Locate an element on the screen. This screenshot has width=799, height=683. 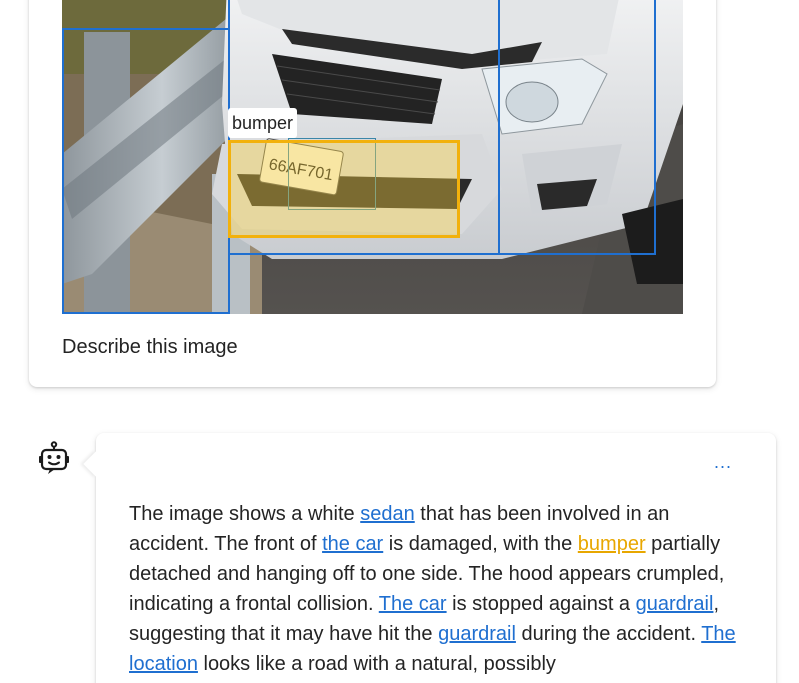
bot-icon is located at coordinates (54, 458).